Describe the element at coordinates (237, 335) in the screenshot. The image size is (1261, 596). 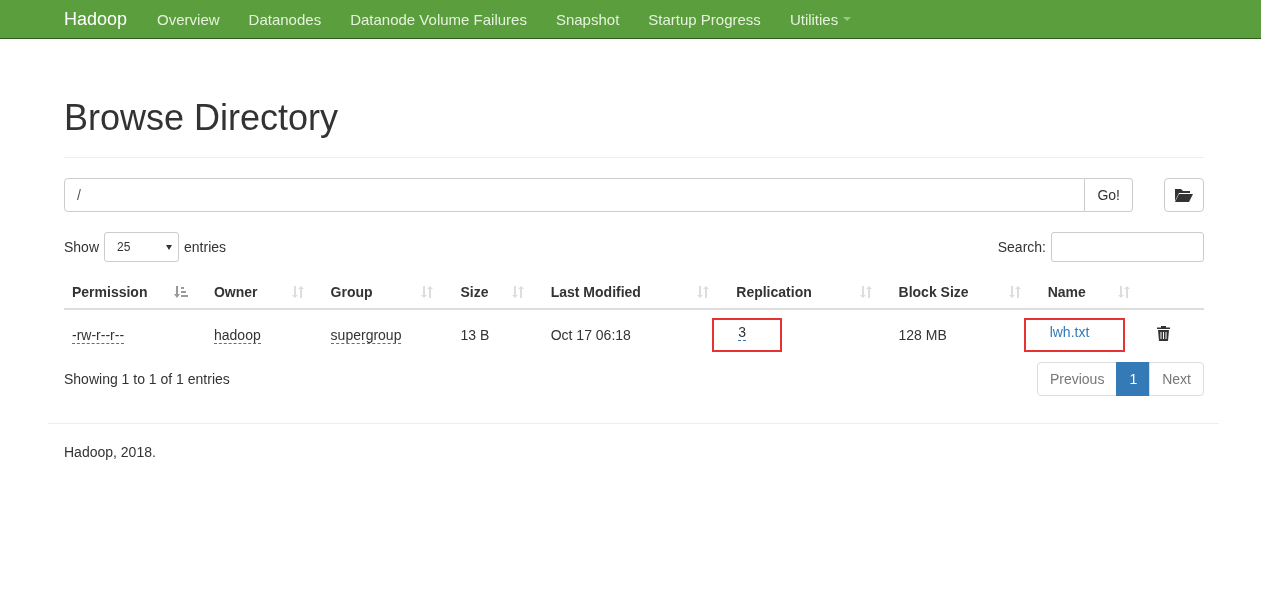
I see `table-cell: hadoop` at that location.